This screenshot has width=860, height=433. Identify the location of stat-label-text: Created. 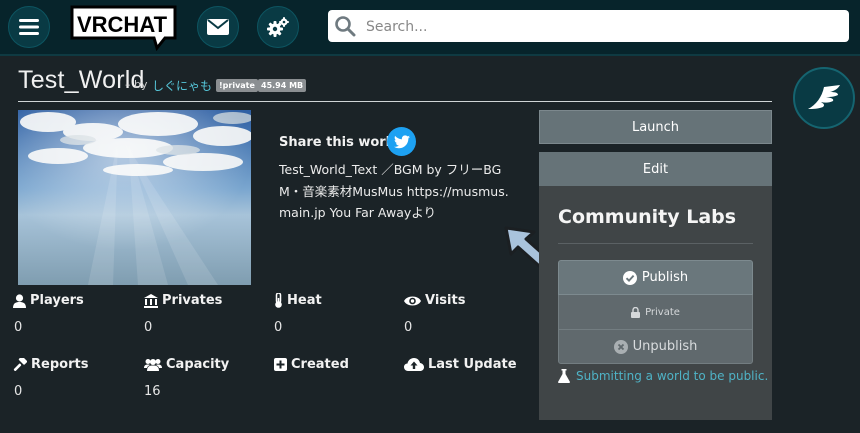
(320, 364).